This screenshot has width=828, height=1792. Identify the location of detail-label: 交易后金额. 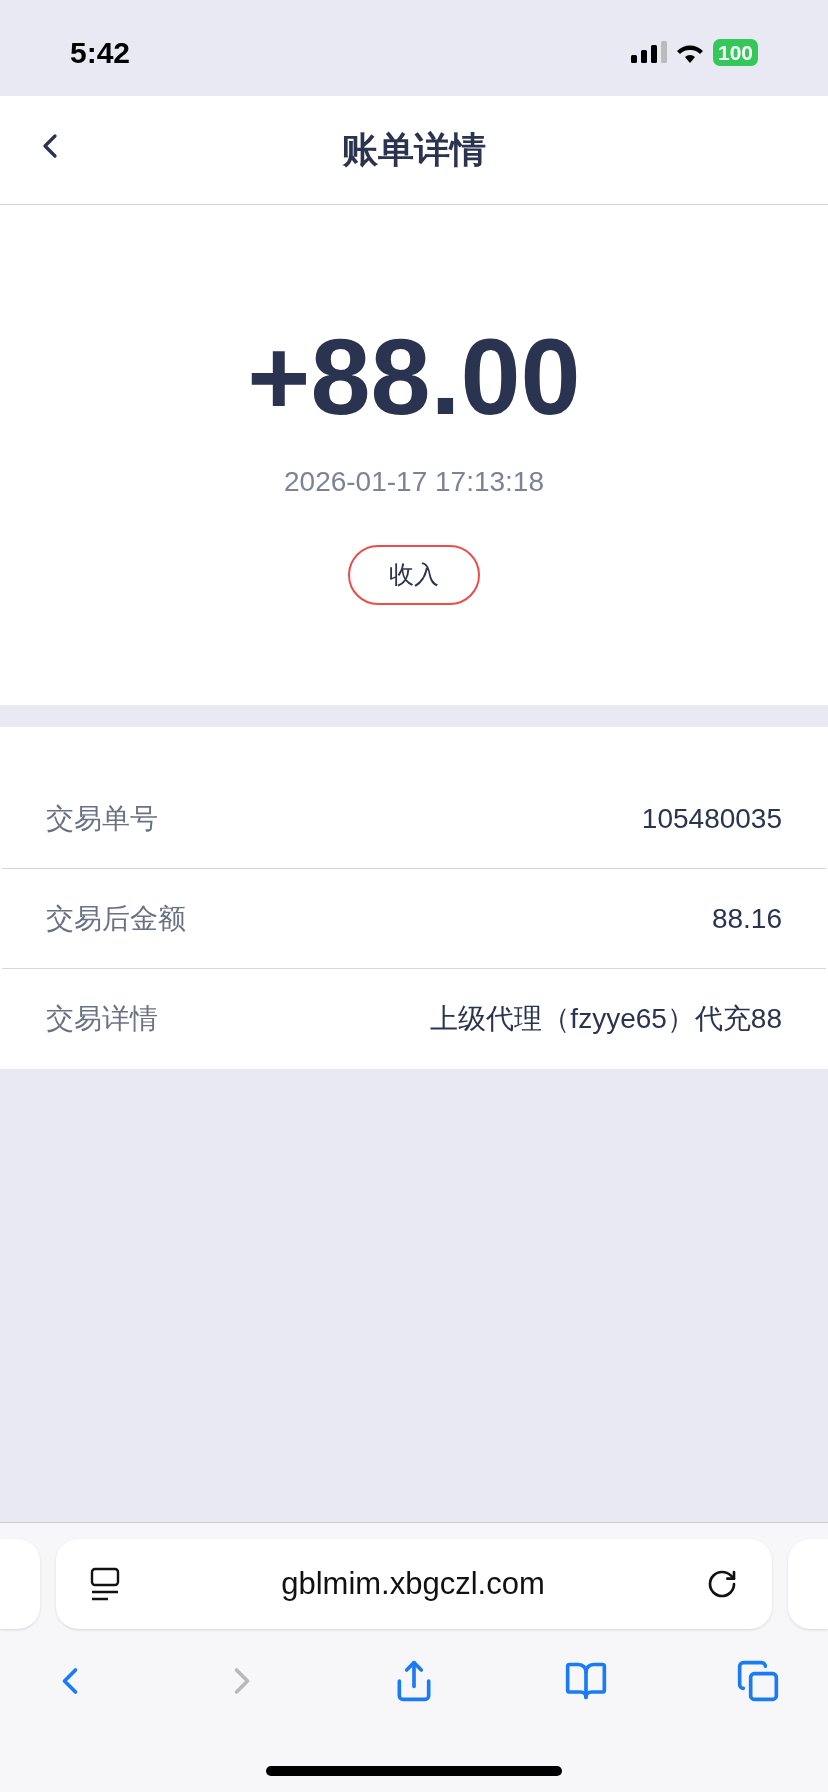
(116, 918).